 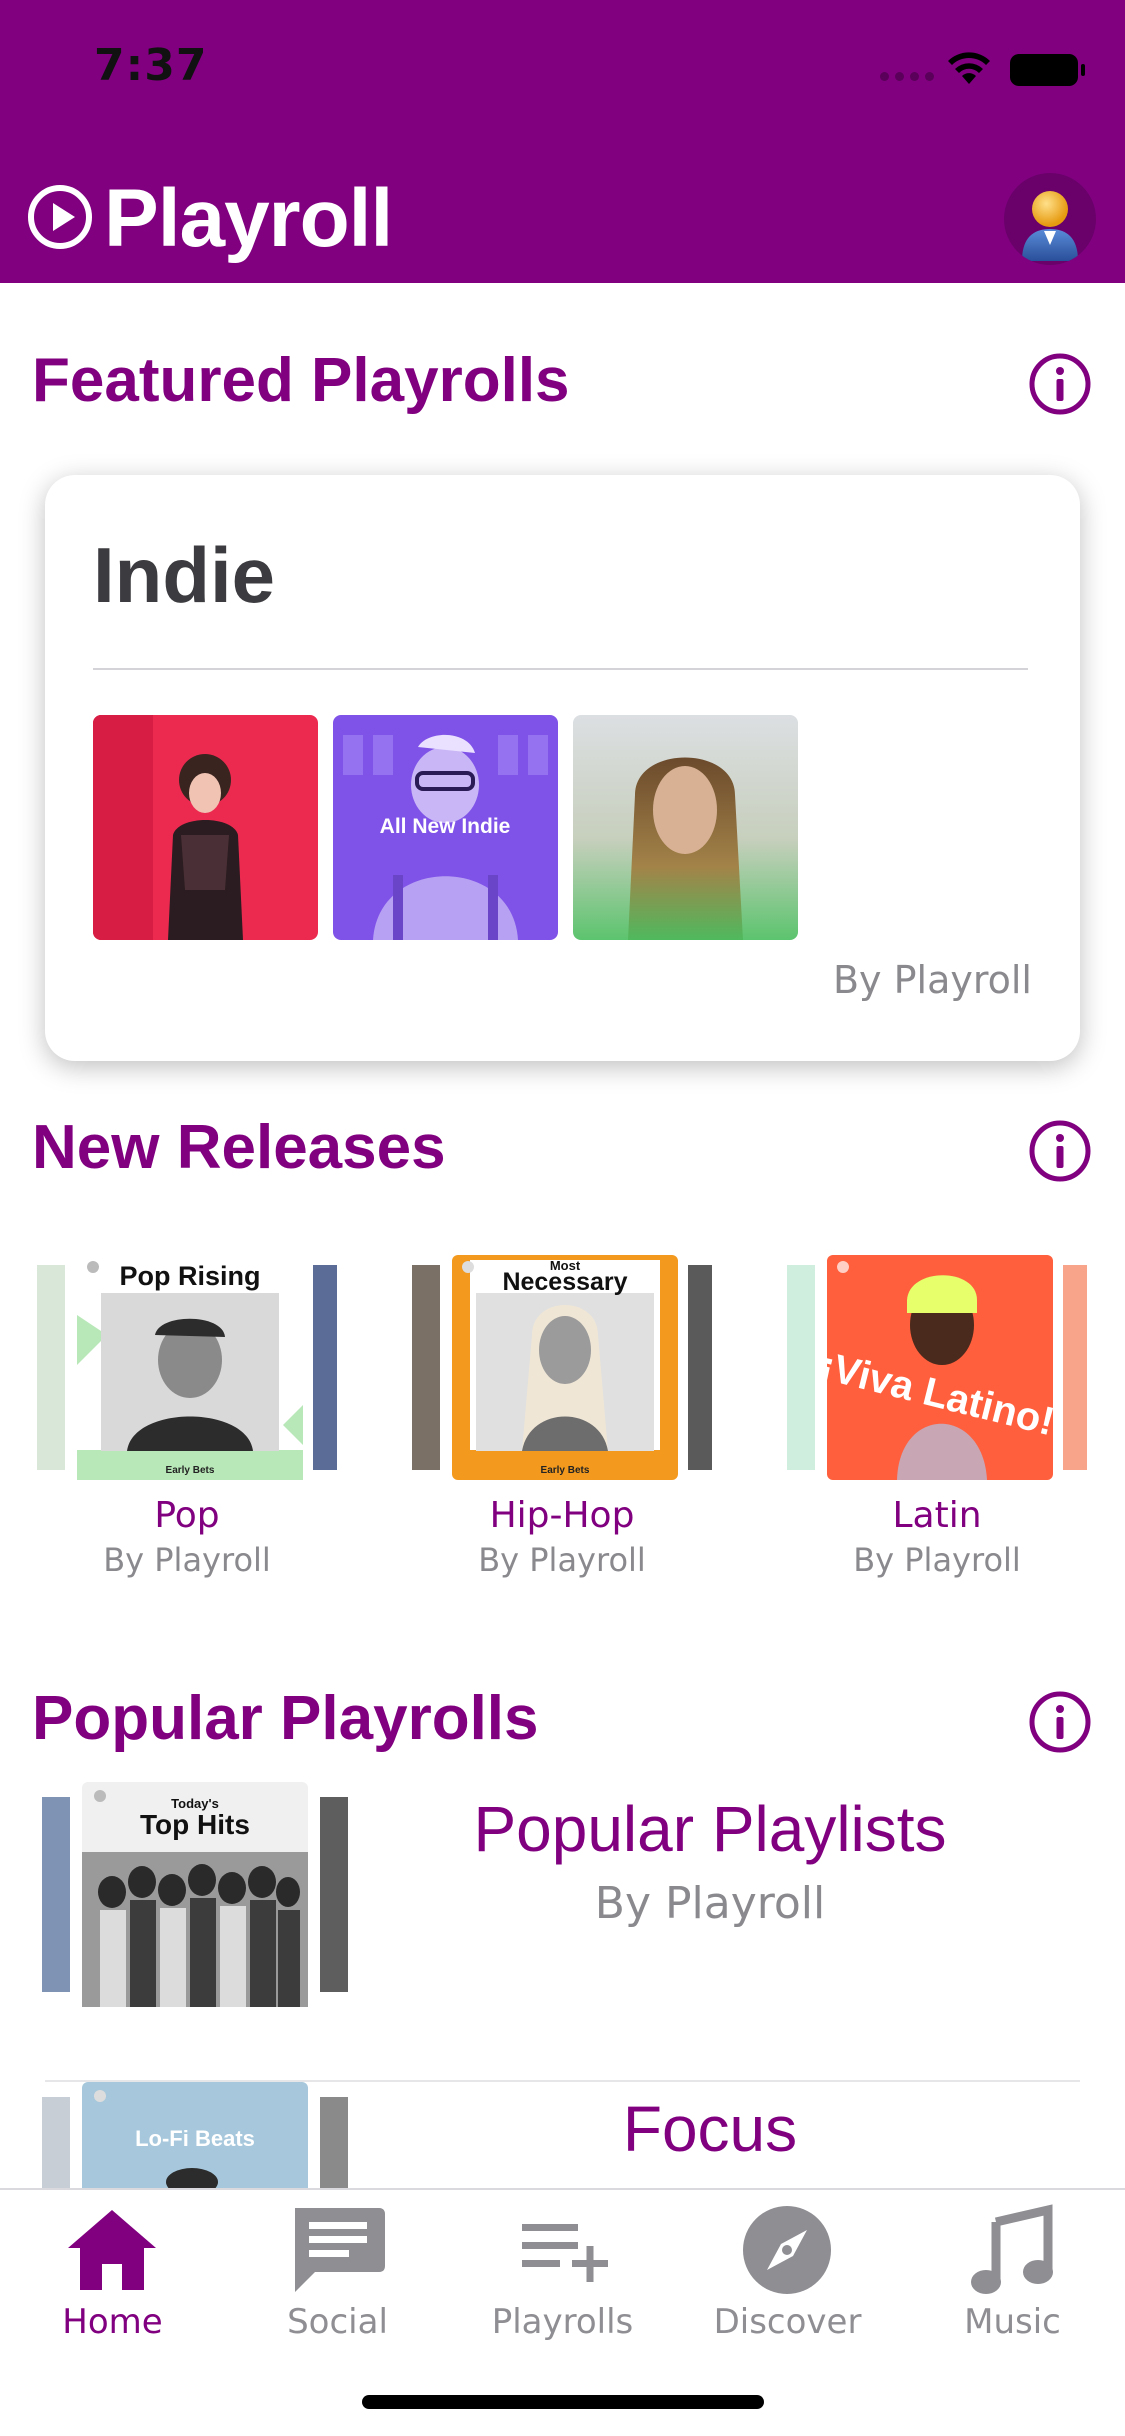 What do you see at coordinates (187, 1515) in the screenshot?
I see `release-label: Pop` at bounding box center [187, 1515].